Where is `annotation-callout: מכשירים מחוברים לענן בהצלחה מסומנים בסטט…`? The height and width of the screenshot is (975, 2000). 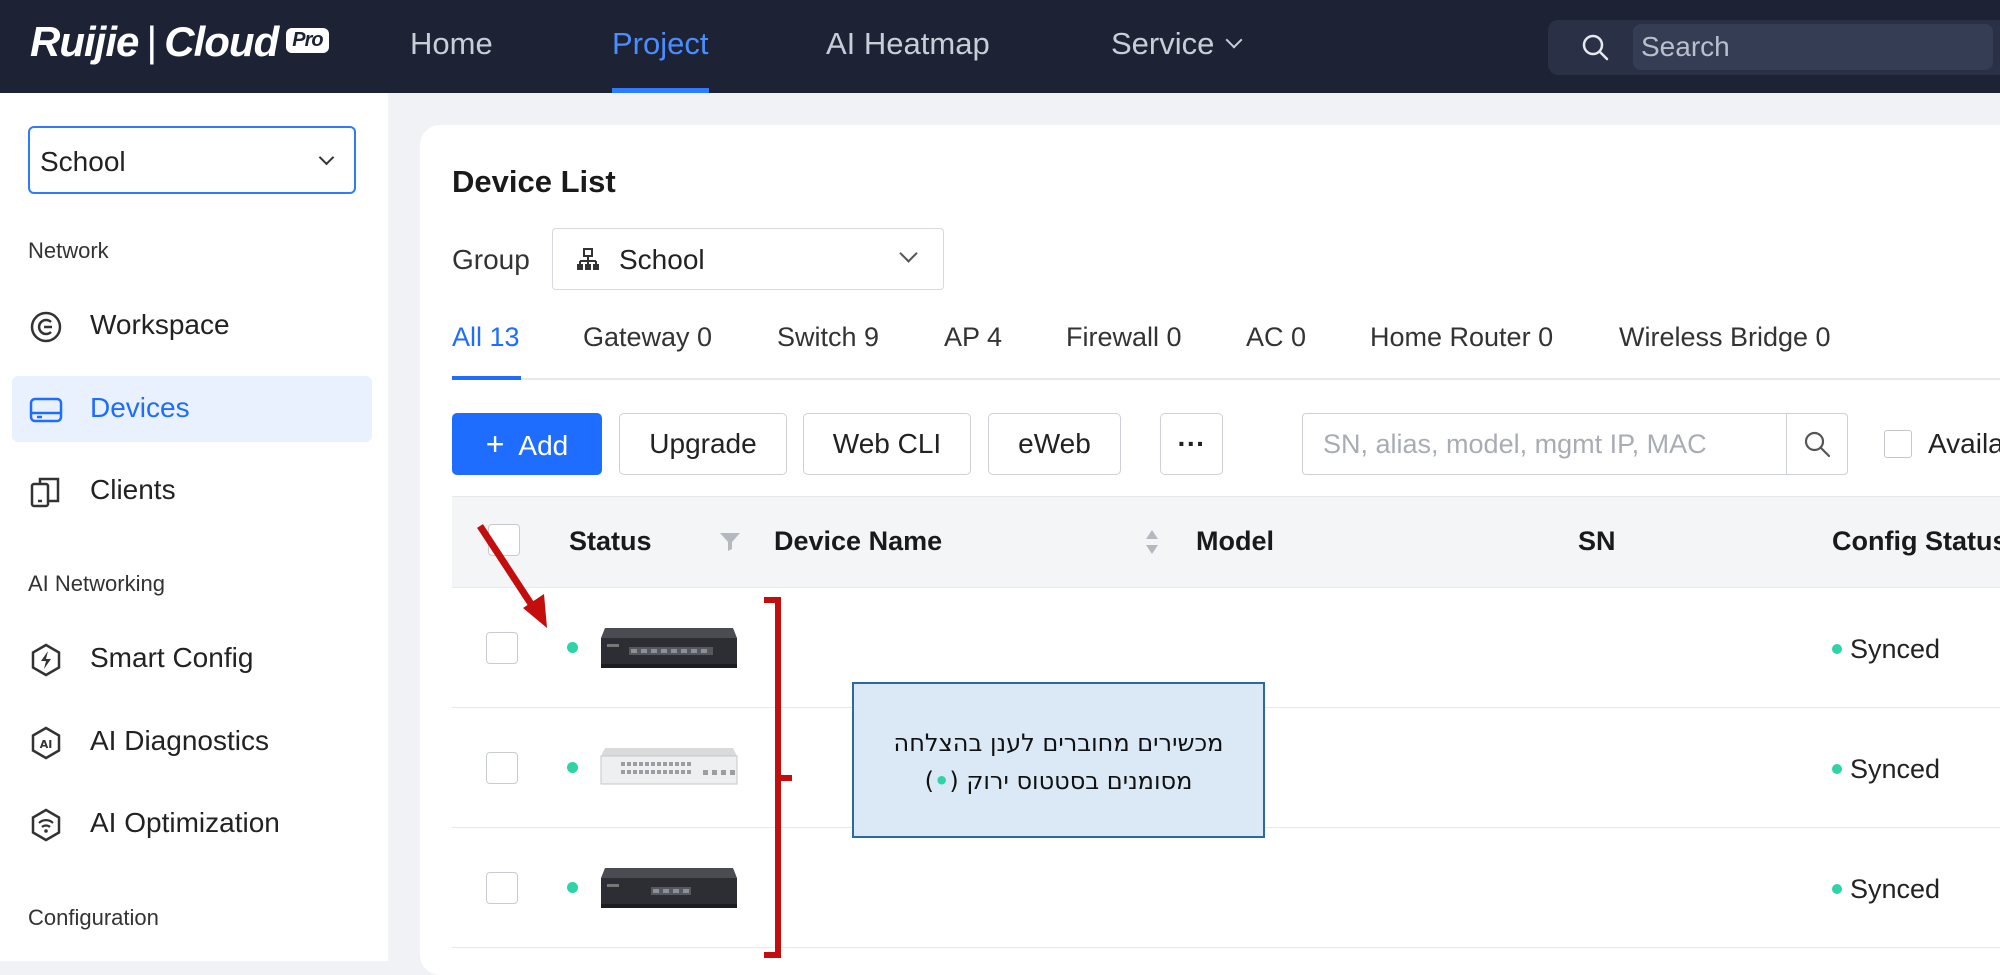
annotation-callout: מכשירים מחוברים לענן בהצלחה מסומנים בסטט… is located at coordinates (1058, 760).